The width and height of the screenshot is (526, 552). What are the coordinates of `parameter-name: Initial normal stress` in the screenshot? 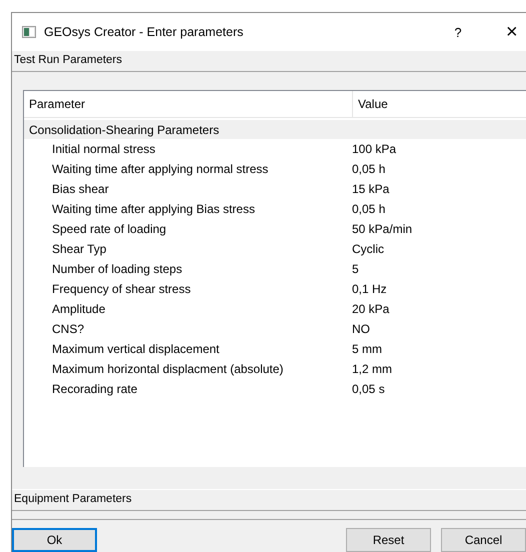 It's located at (103, 149).